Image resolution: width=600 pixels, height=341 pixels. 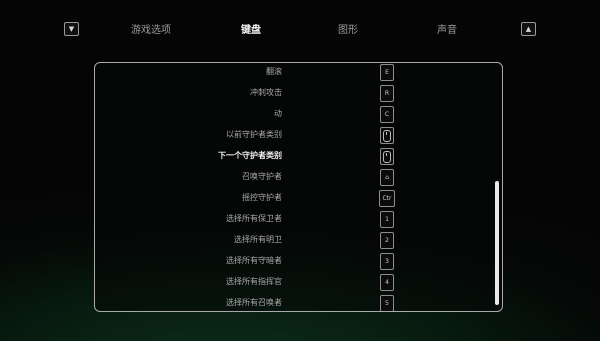 I want to click on keybinding-row: 以前守护者类别, so click(x=298, y=136).